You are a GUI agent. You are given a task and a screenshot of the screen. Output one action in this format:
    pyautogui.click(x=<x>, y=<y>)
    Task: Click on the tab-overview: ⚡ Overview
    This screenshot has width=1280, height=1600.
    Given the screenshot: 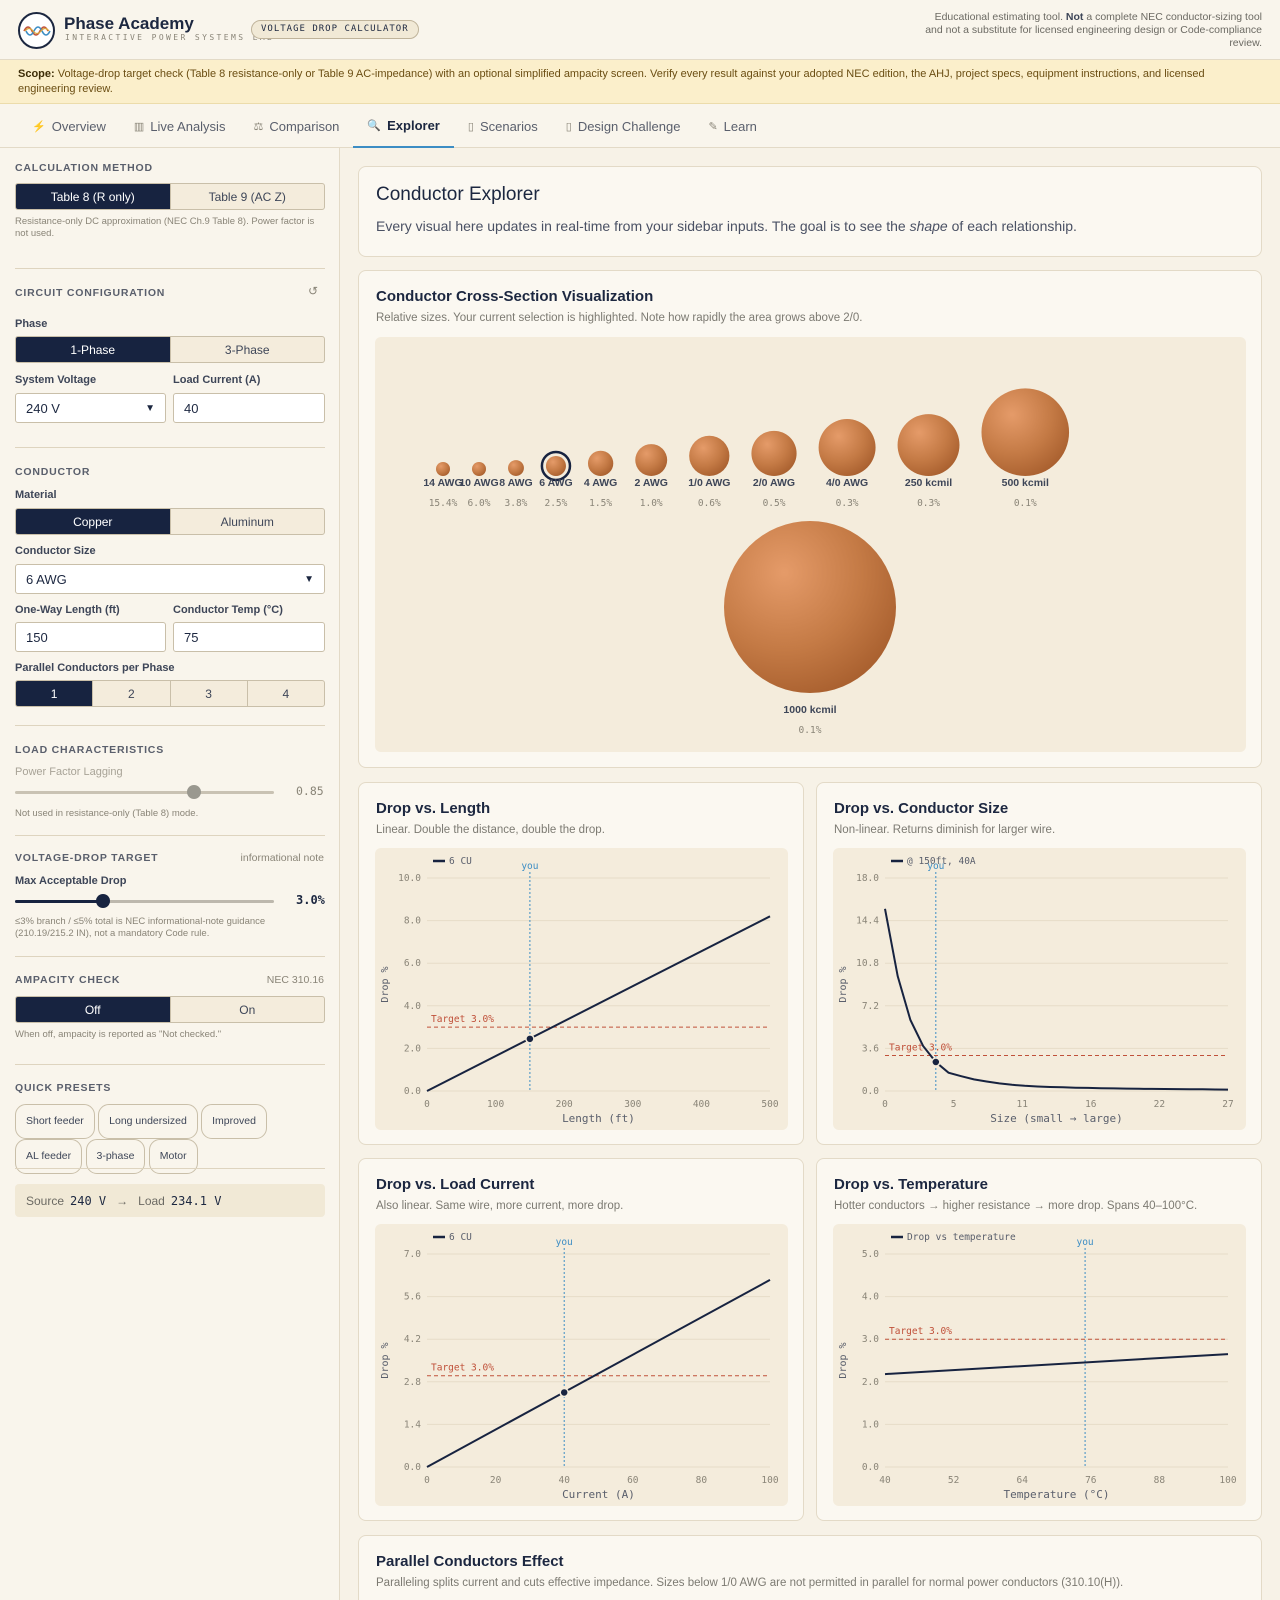 What is the action you would take?
    pyautogui.click(x=69, y=126)
    